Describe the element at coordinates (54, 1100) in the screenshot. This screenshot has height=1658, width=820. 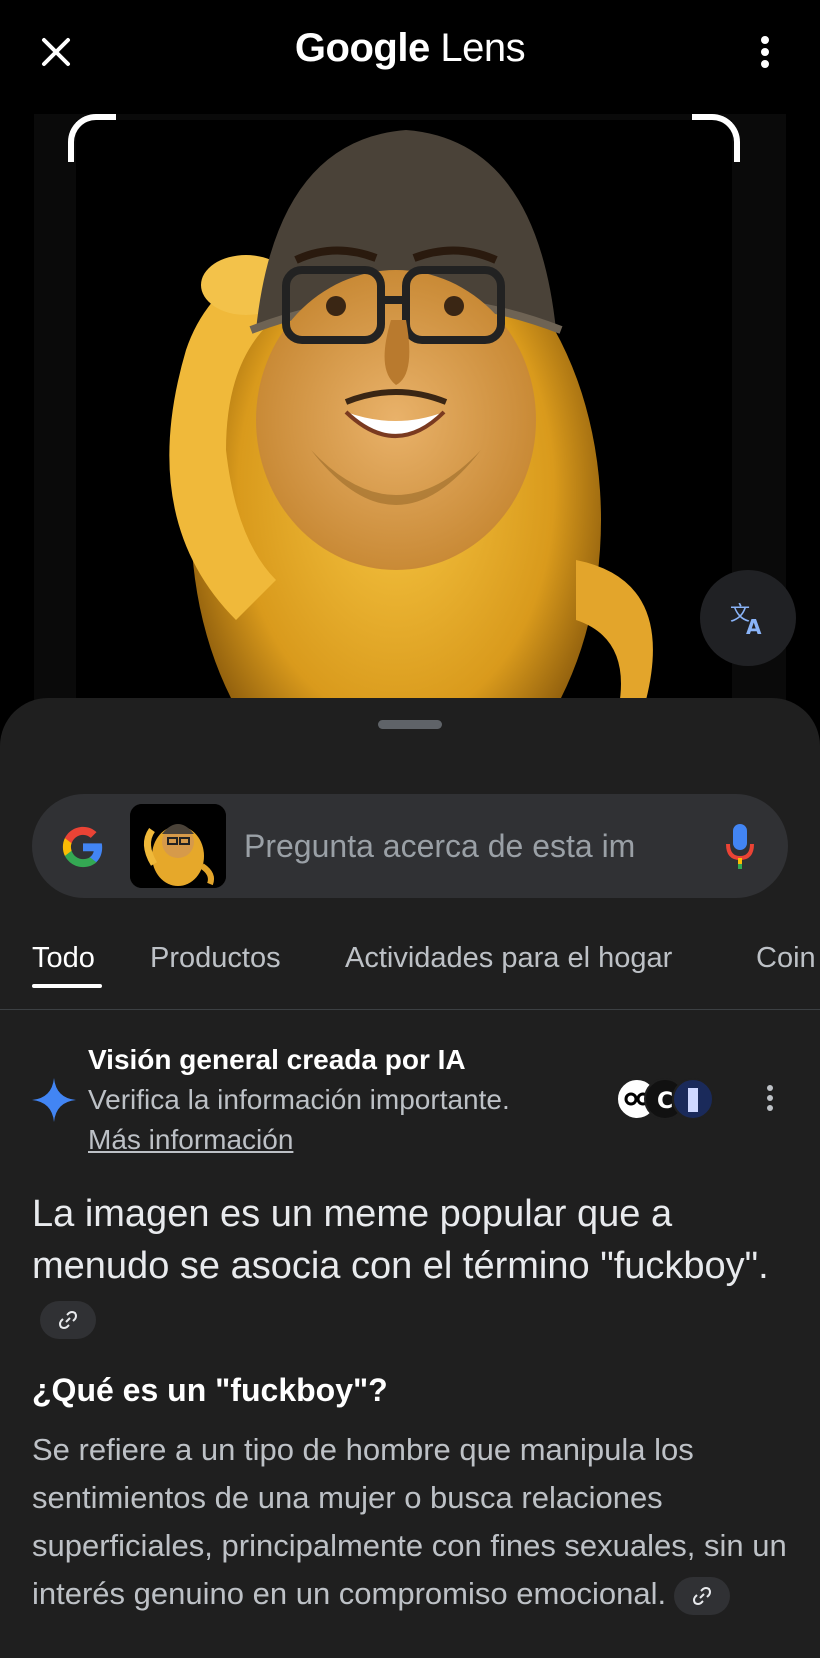
I see `ai-sparkle-icon` at that location.